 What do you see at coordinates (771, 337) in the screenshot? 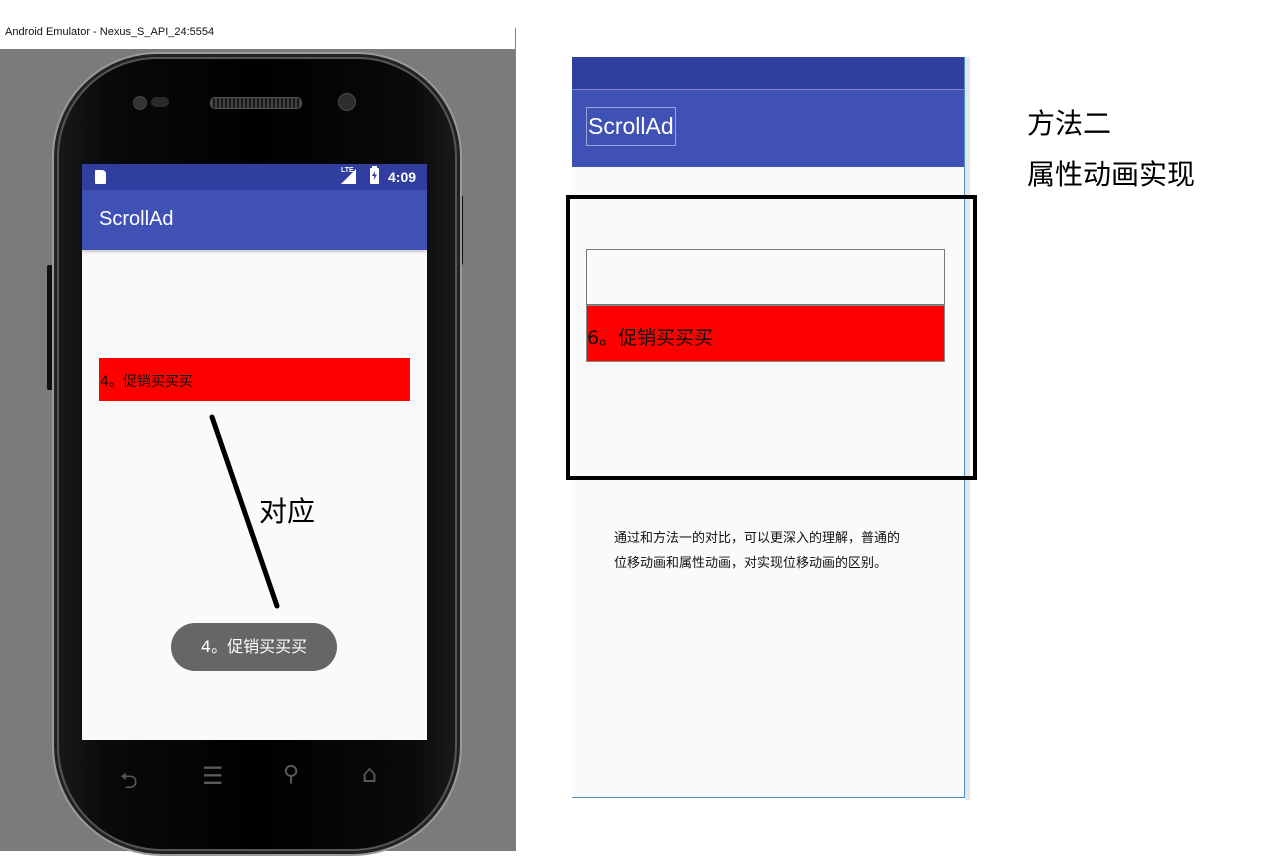
I see `highlight-box` at bounding box center [771, 337].